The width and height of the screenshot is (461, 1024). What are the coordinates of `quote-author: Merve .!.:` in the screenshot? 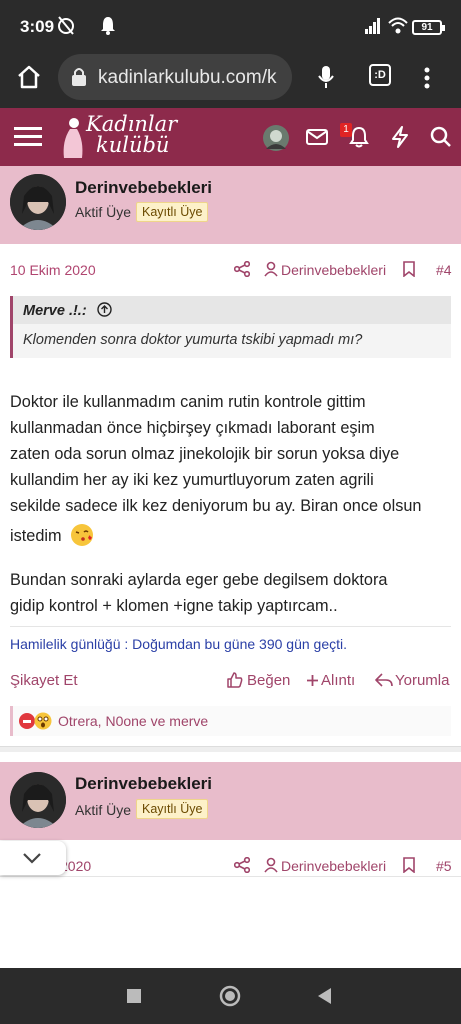 It's located at (55, 311).